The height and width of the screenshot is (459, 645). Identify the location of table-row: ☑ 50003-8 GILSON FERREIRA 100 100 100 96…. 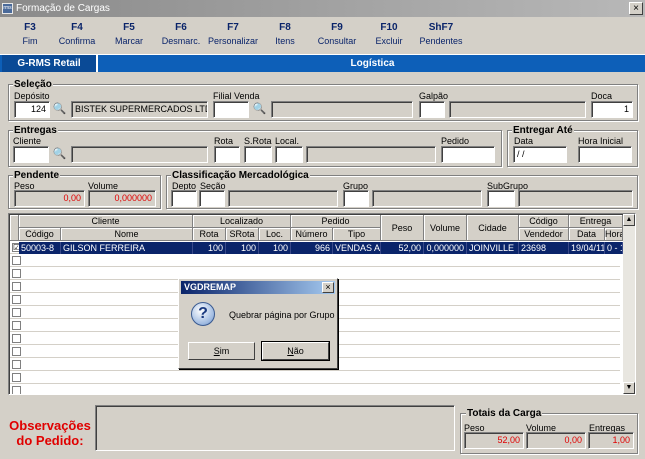
(316, 248).